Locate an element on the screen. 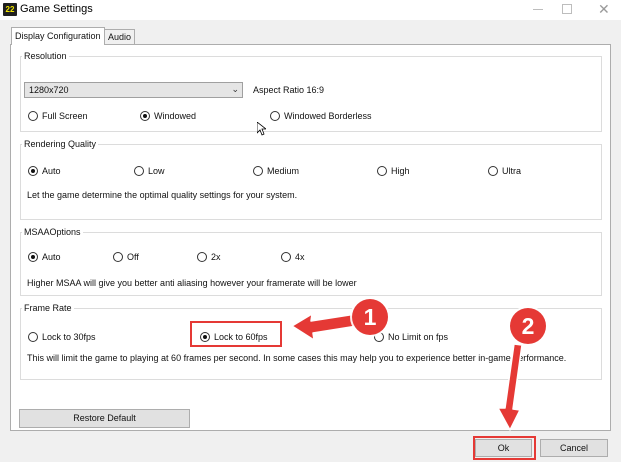  frame-rate-group-label: Frame Rate is located at coordinates (48, 308).